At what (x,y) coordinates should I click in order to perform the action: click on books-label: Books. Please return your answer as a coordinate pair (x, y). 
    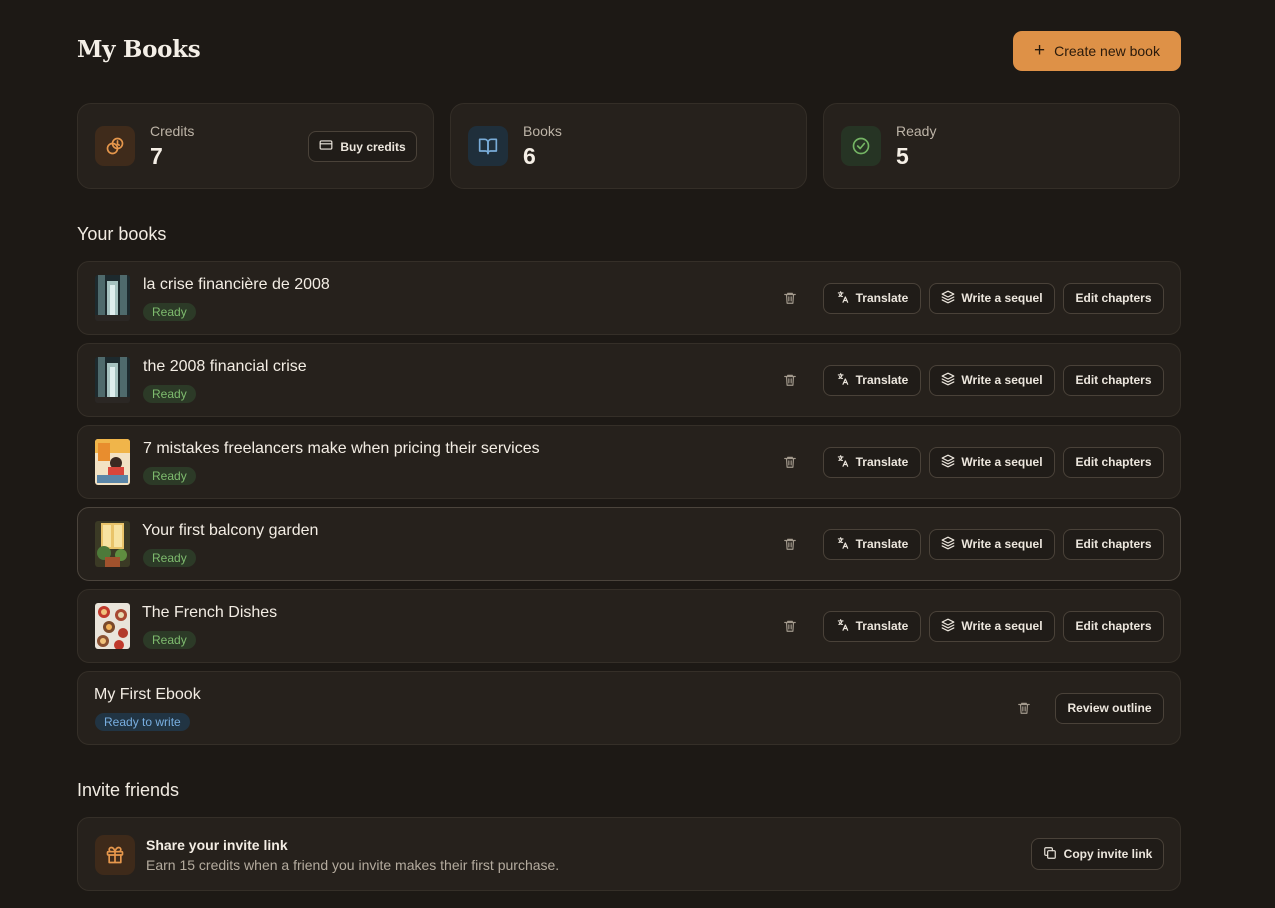
    Looking at the image, I should click on (542, 131).